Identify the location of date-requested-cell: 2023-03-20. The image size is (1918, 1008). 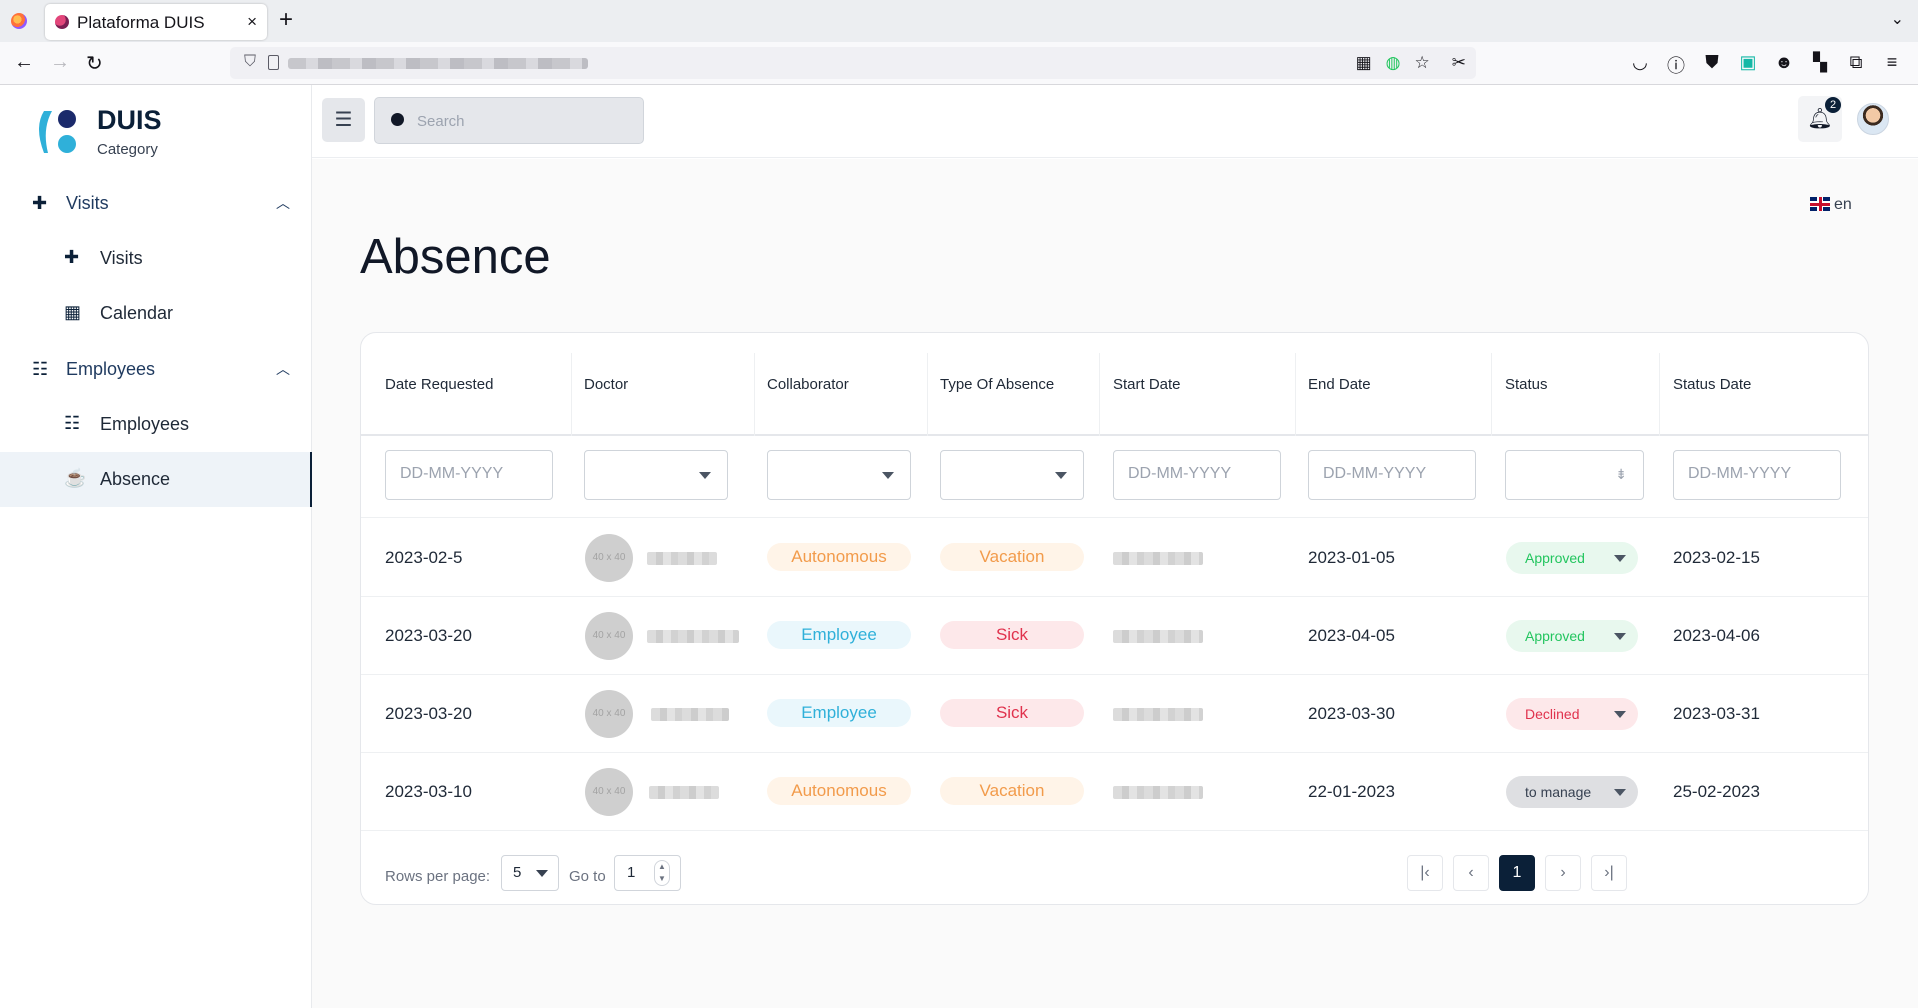
(428, 635).